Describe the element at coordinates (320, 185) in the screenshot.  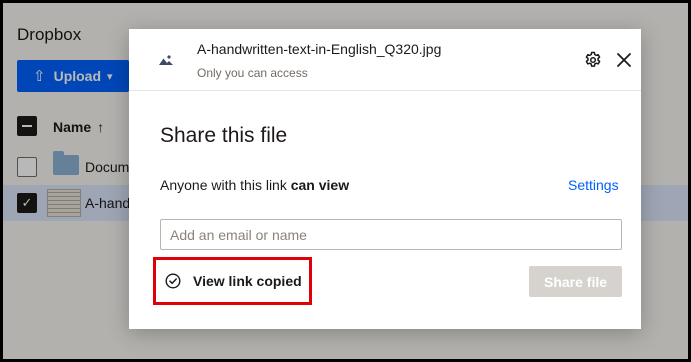
I see `permission-value: can view` at that location.